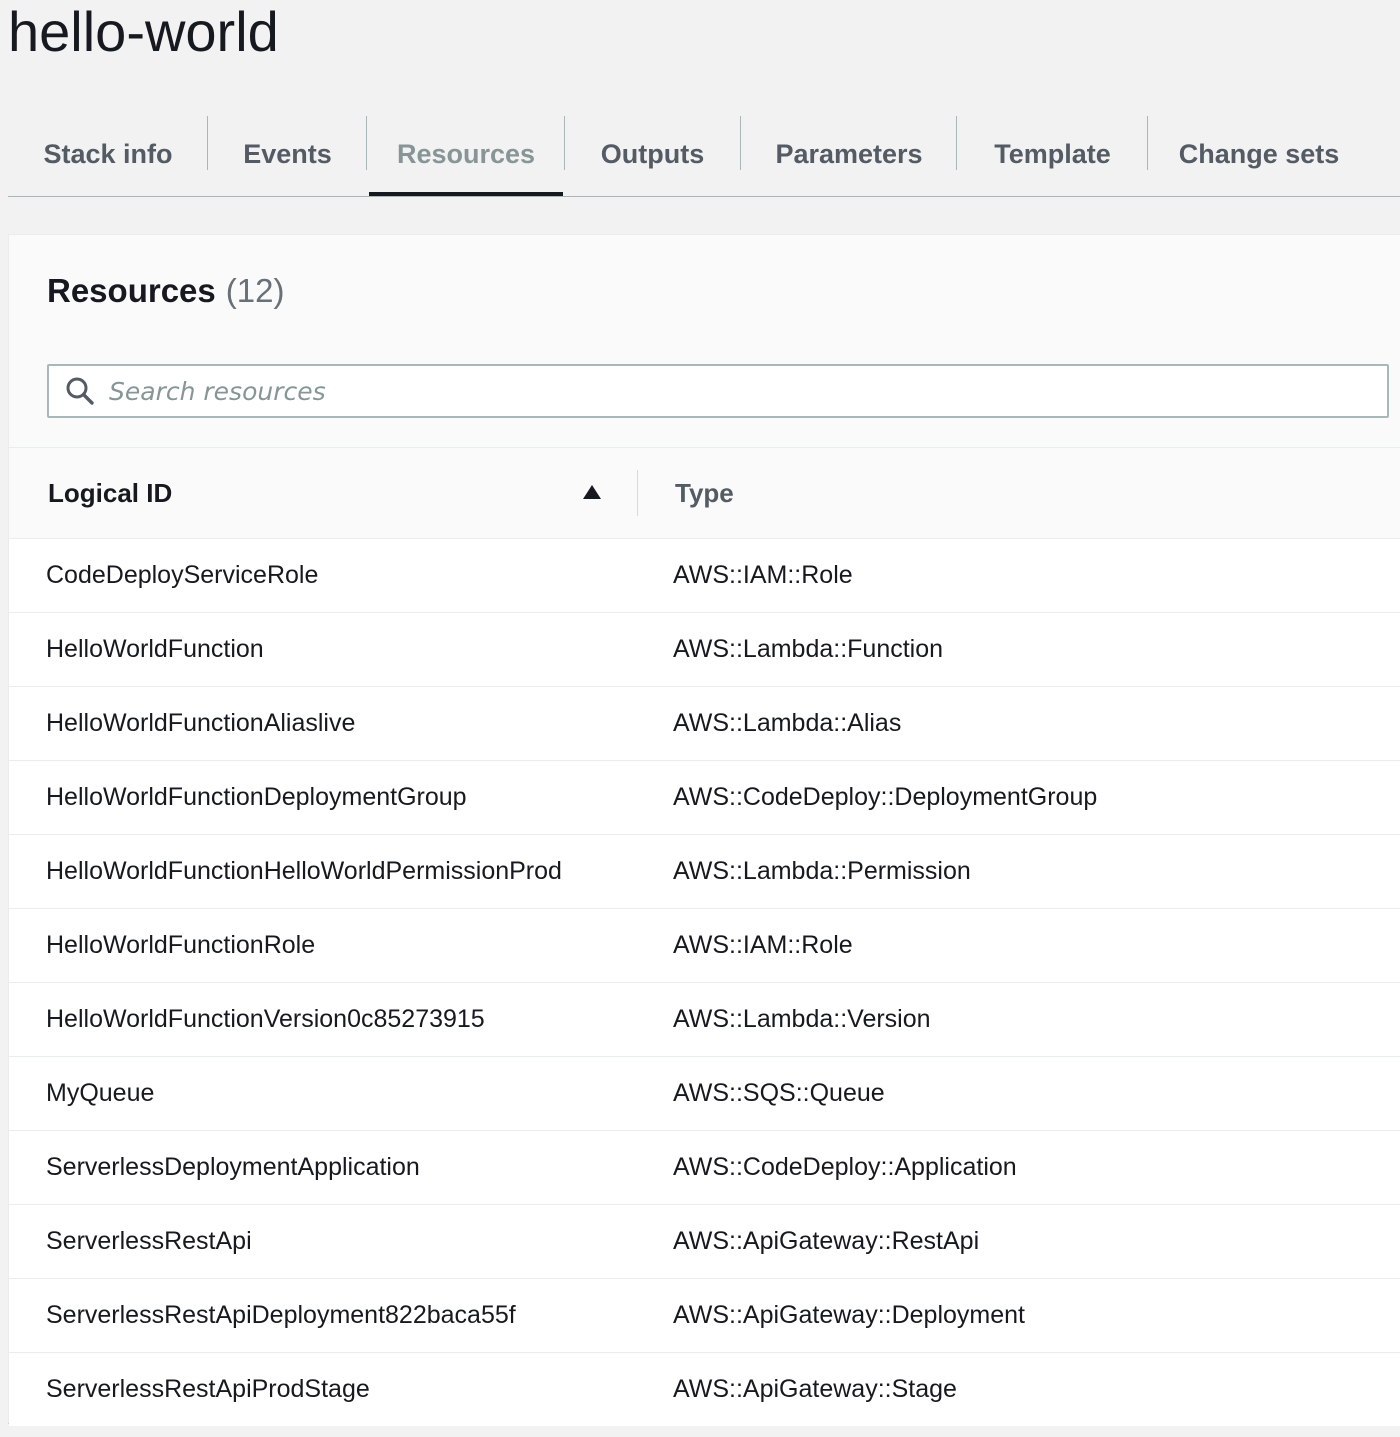  Describe the element at coordinates (1259, 154) in the screenshot. I see `tab-change-sets: Change sets` at that location.